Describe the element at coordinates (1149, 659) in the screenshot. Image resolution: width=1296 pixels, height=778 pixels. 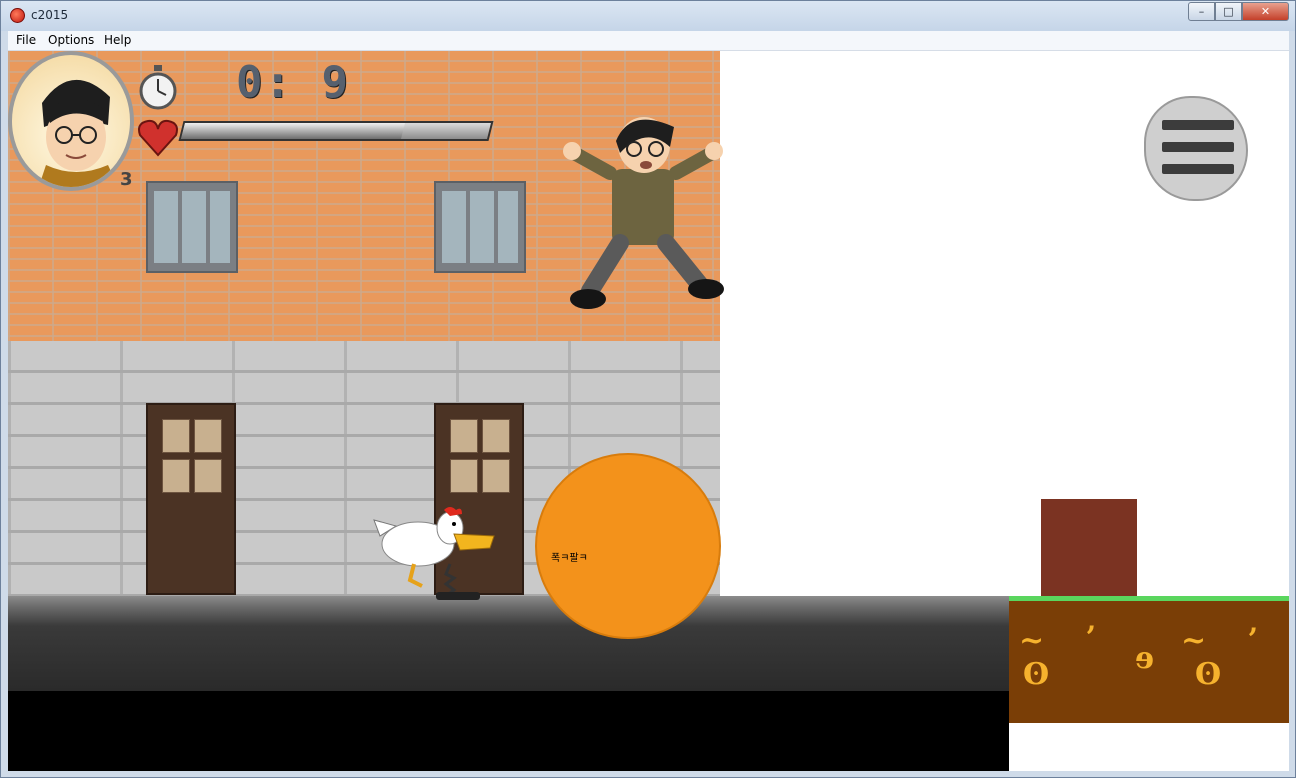
I see `grass-platform: ~ ʼ ʘ ɘ ~ ʼ ʘ` at that location.